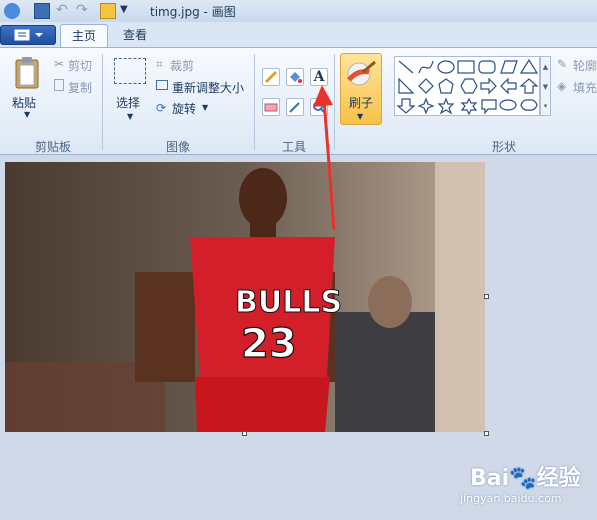 This screenshot has width=597, height=520. I want to click on brushes-label: 刷子, so click(361, 103).